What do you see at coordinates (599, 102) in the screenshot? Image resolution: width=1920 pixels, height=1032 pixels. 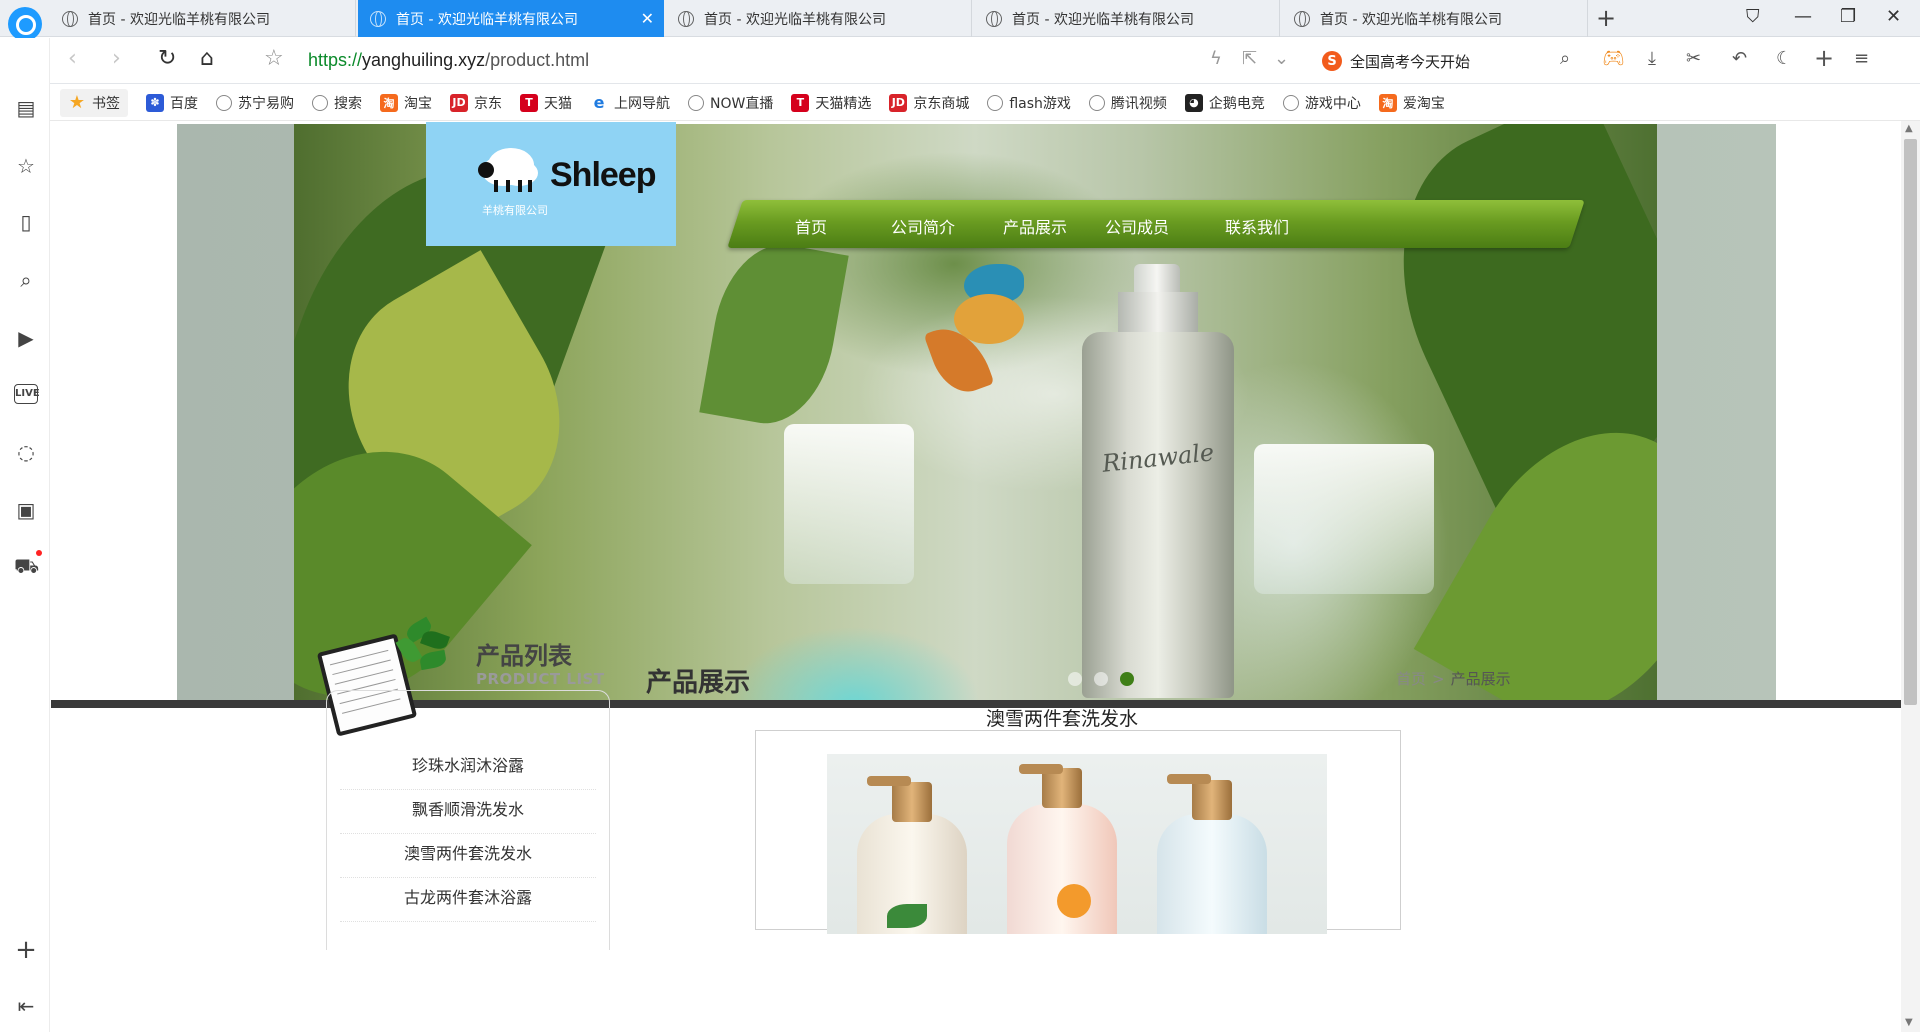 I see `ie-icon: e` at bounding box center [599, 102].